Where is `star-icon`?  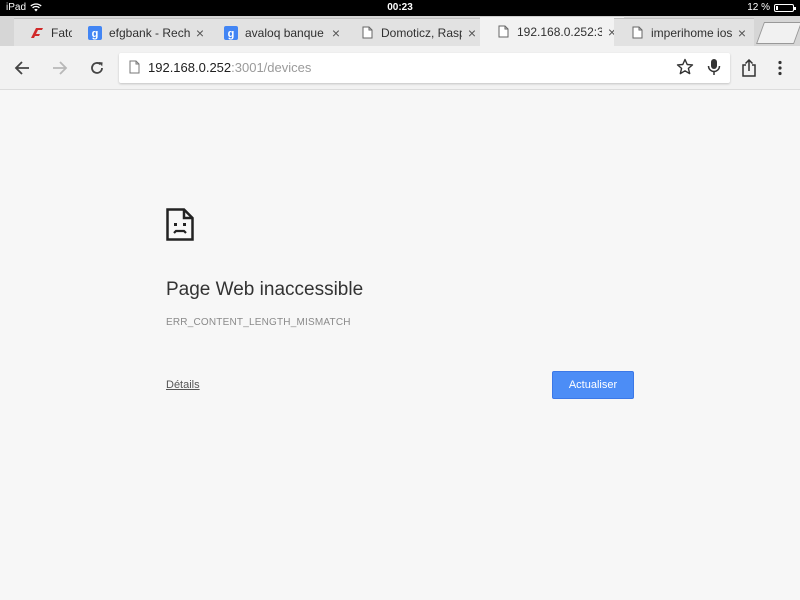
star-icon is located at coordinates (685, 67).